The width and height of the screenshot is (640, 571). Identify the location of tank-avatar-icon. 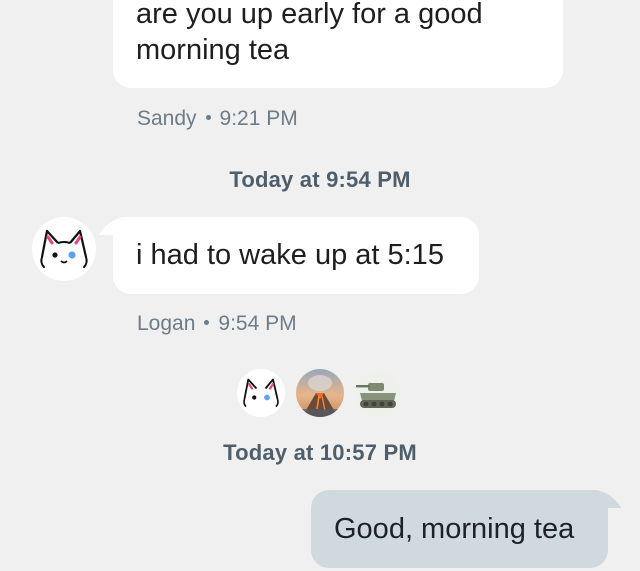
(378, 393).